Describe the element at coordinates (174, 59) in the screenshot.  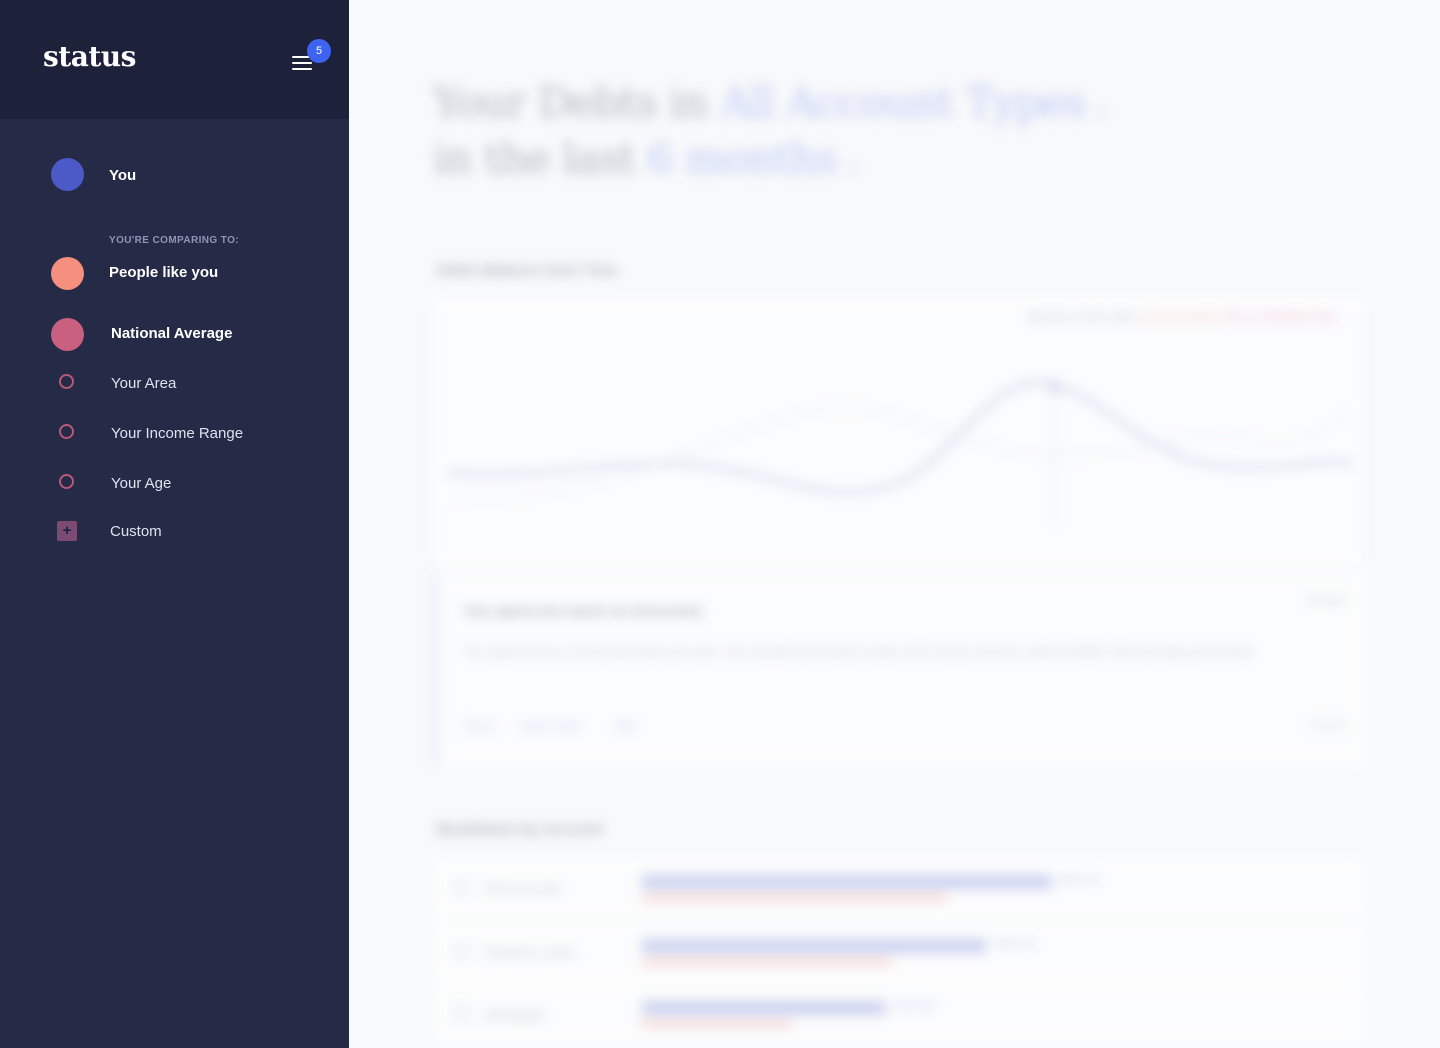
I see `sidebar-header: status 5` at that location.